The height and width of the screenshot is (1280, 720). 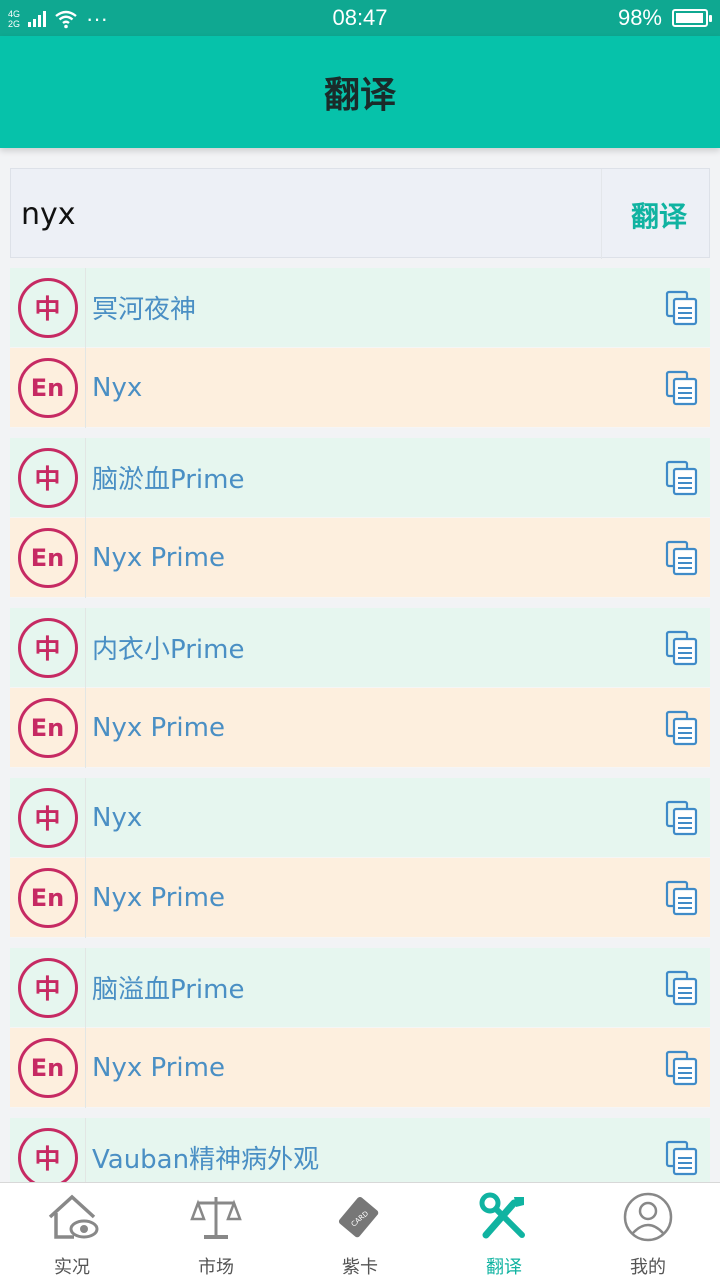 What do you see at coordinates (206, 1160) in the screenshot?
I see `chinese-text: Vauban精神病外观` at bounding box center [206, 1160].